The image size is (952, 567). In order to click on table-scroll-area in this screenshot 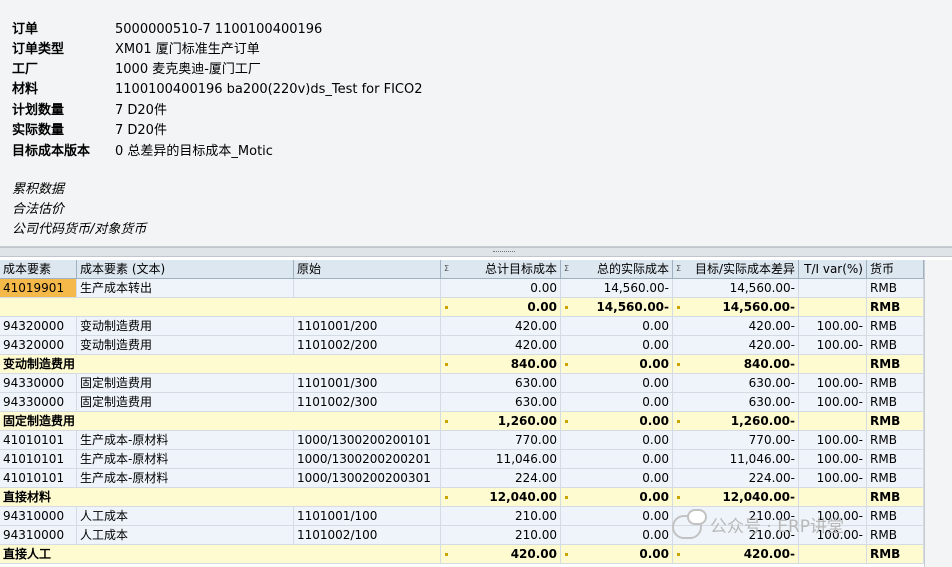, I will do `click(938, 413)`.